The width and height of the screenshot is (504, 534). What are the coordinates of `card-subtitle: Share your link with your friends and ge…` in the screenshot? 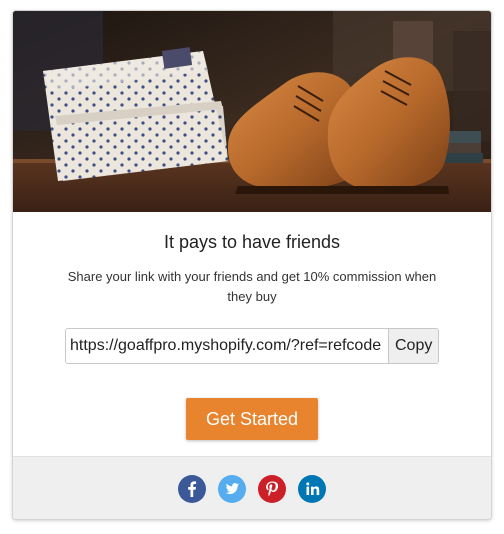 It's located at (252, 286).